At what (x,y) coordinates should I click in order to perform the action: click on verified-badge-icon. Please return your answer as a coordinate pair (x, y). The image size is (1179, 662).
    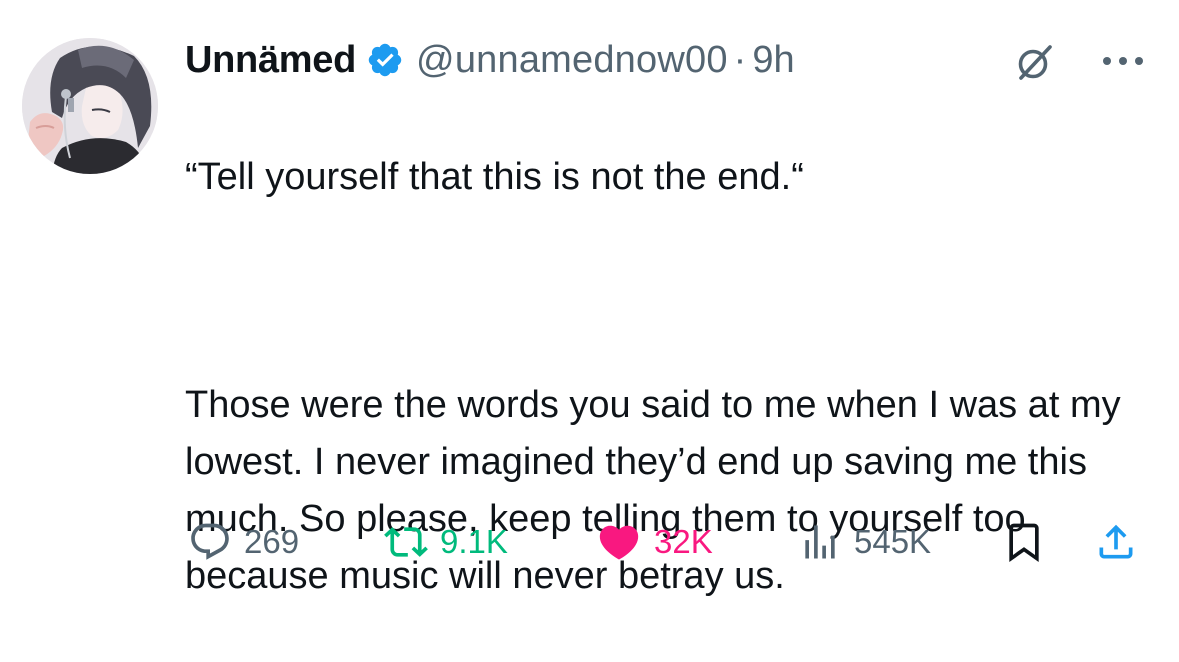
    Looking at the image, I should click on (385, 60).